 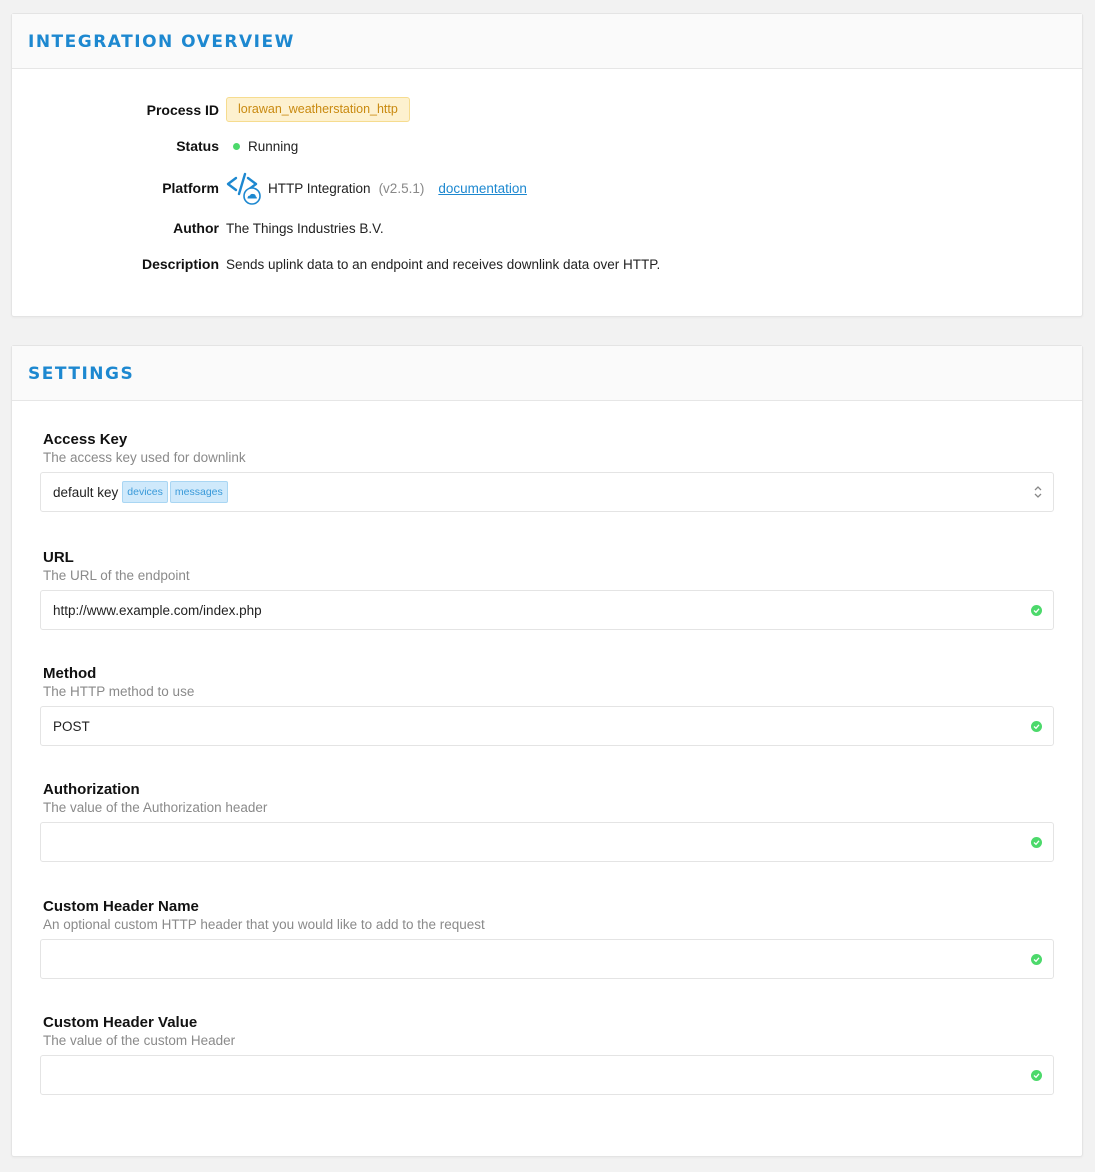 I want to click on custom-header-name-input, so click(x=547, y=959).